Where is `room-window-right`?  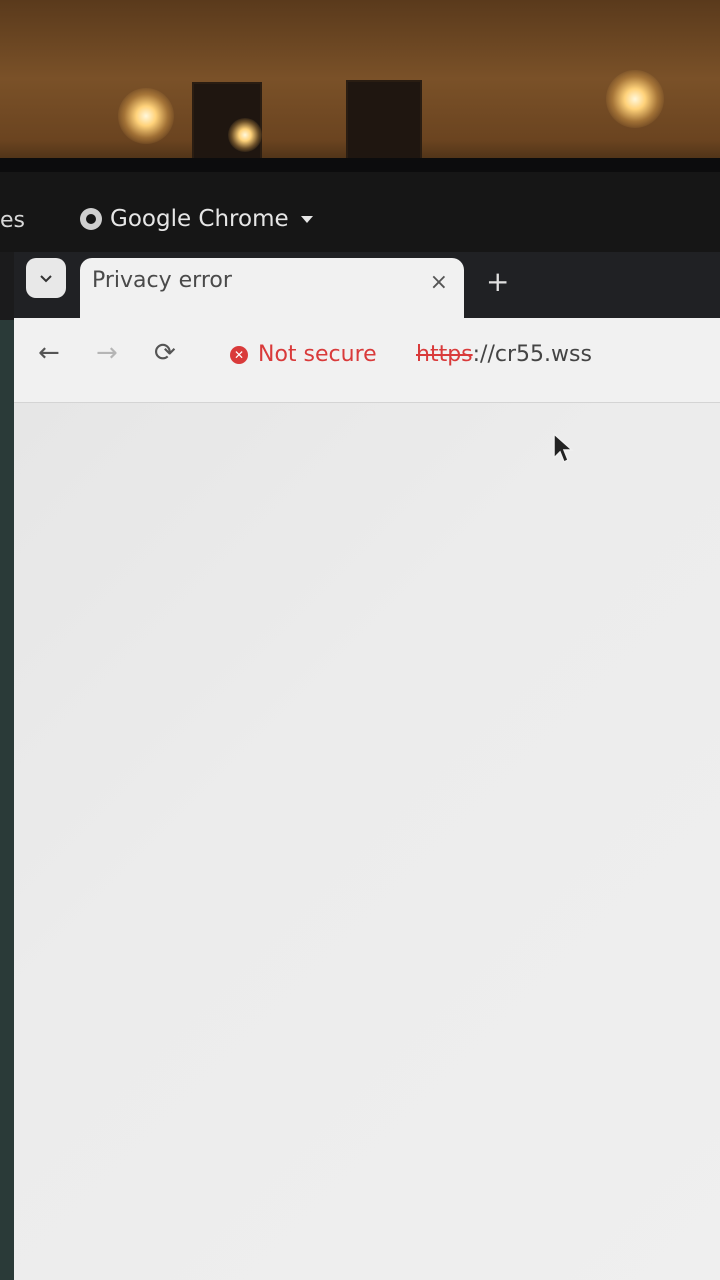 room-window-right is located at coordinates (384, 123).